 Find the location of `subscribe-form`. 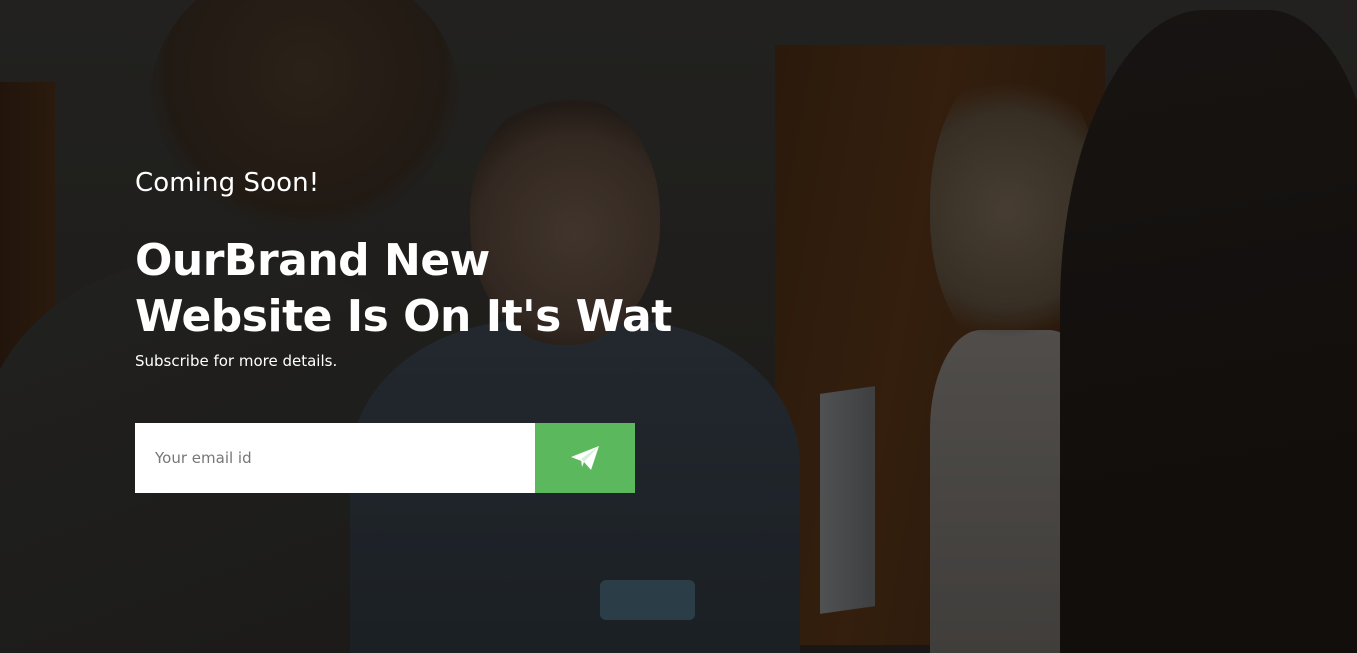

subscribe-form is located at coordinates (385, 458).